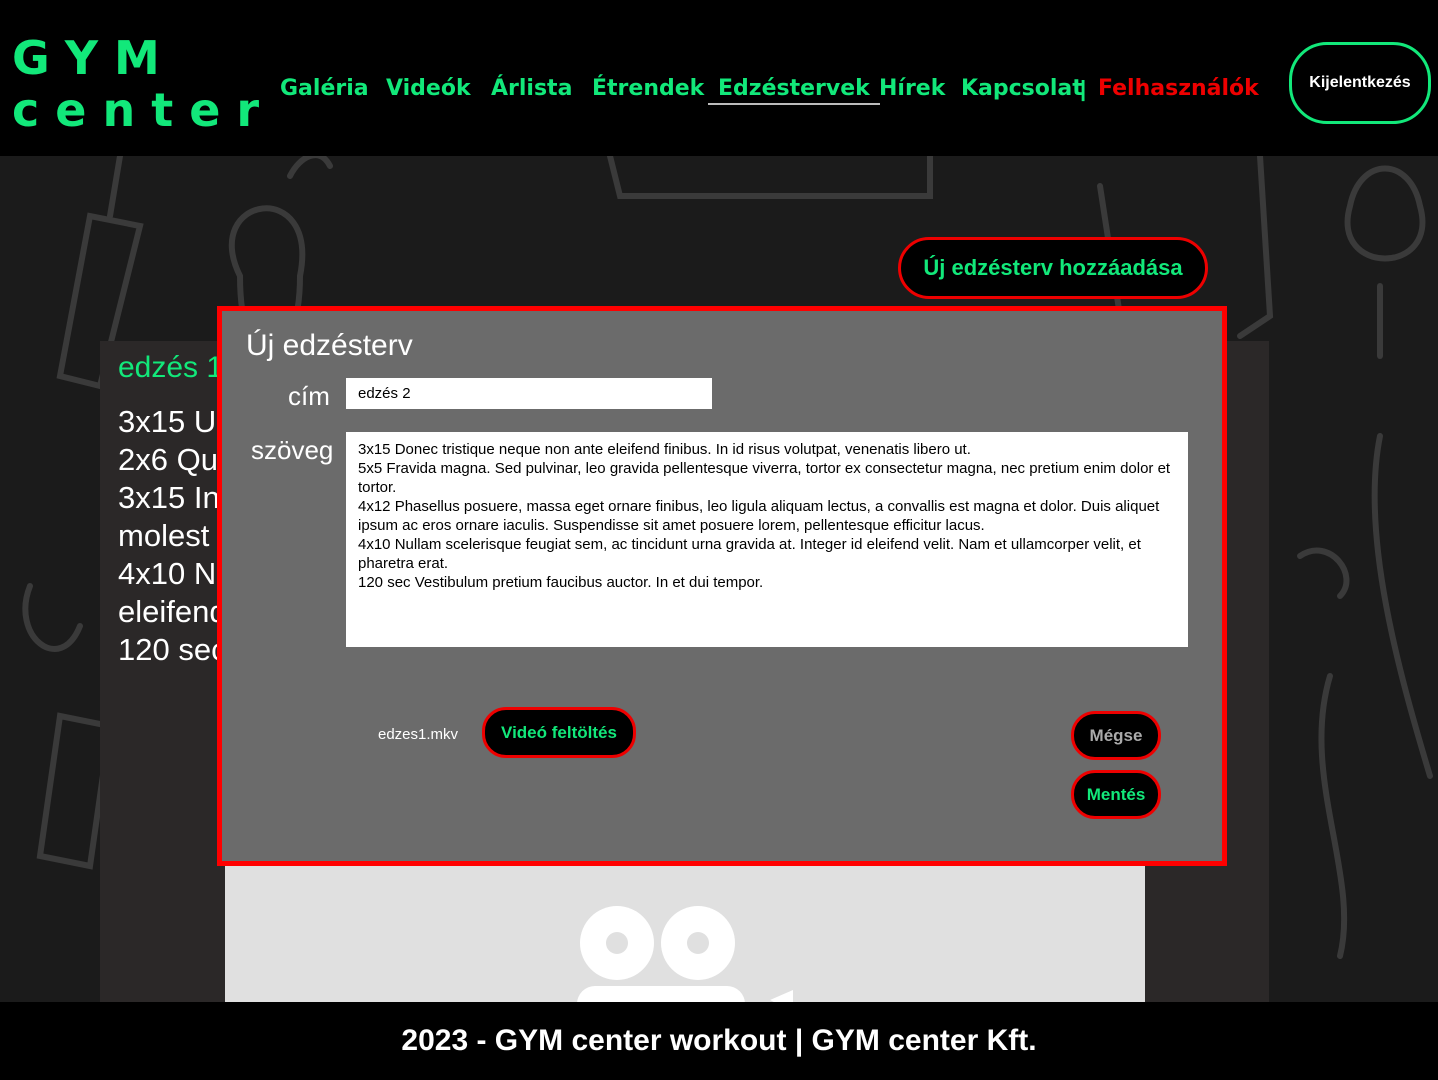 The height and width of the screenshot is (1080, 1438). Describe the element at coordinates (912, 88) in the screenshot. I see `nav-item-hirek: Hírek` at that location.